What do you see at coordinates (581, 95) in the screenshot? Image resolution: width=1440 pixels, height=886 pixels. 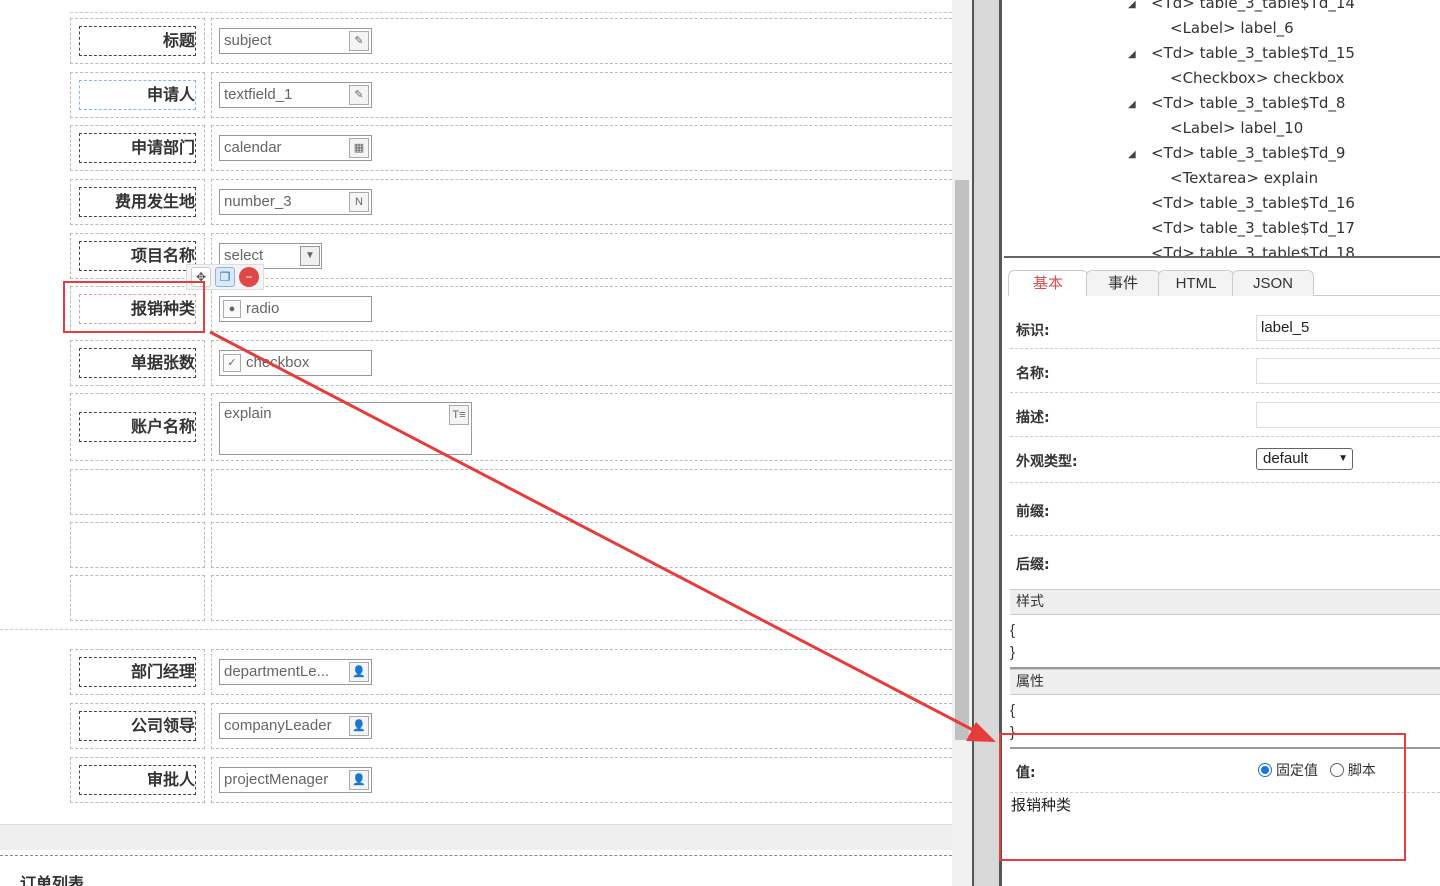 I see `value-cell: textfield_1 ✎` at bounding box center [581, 95].